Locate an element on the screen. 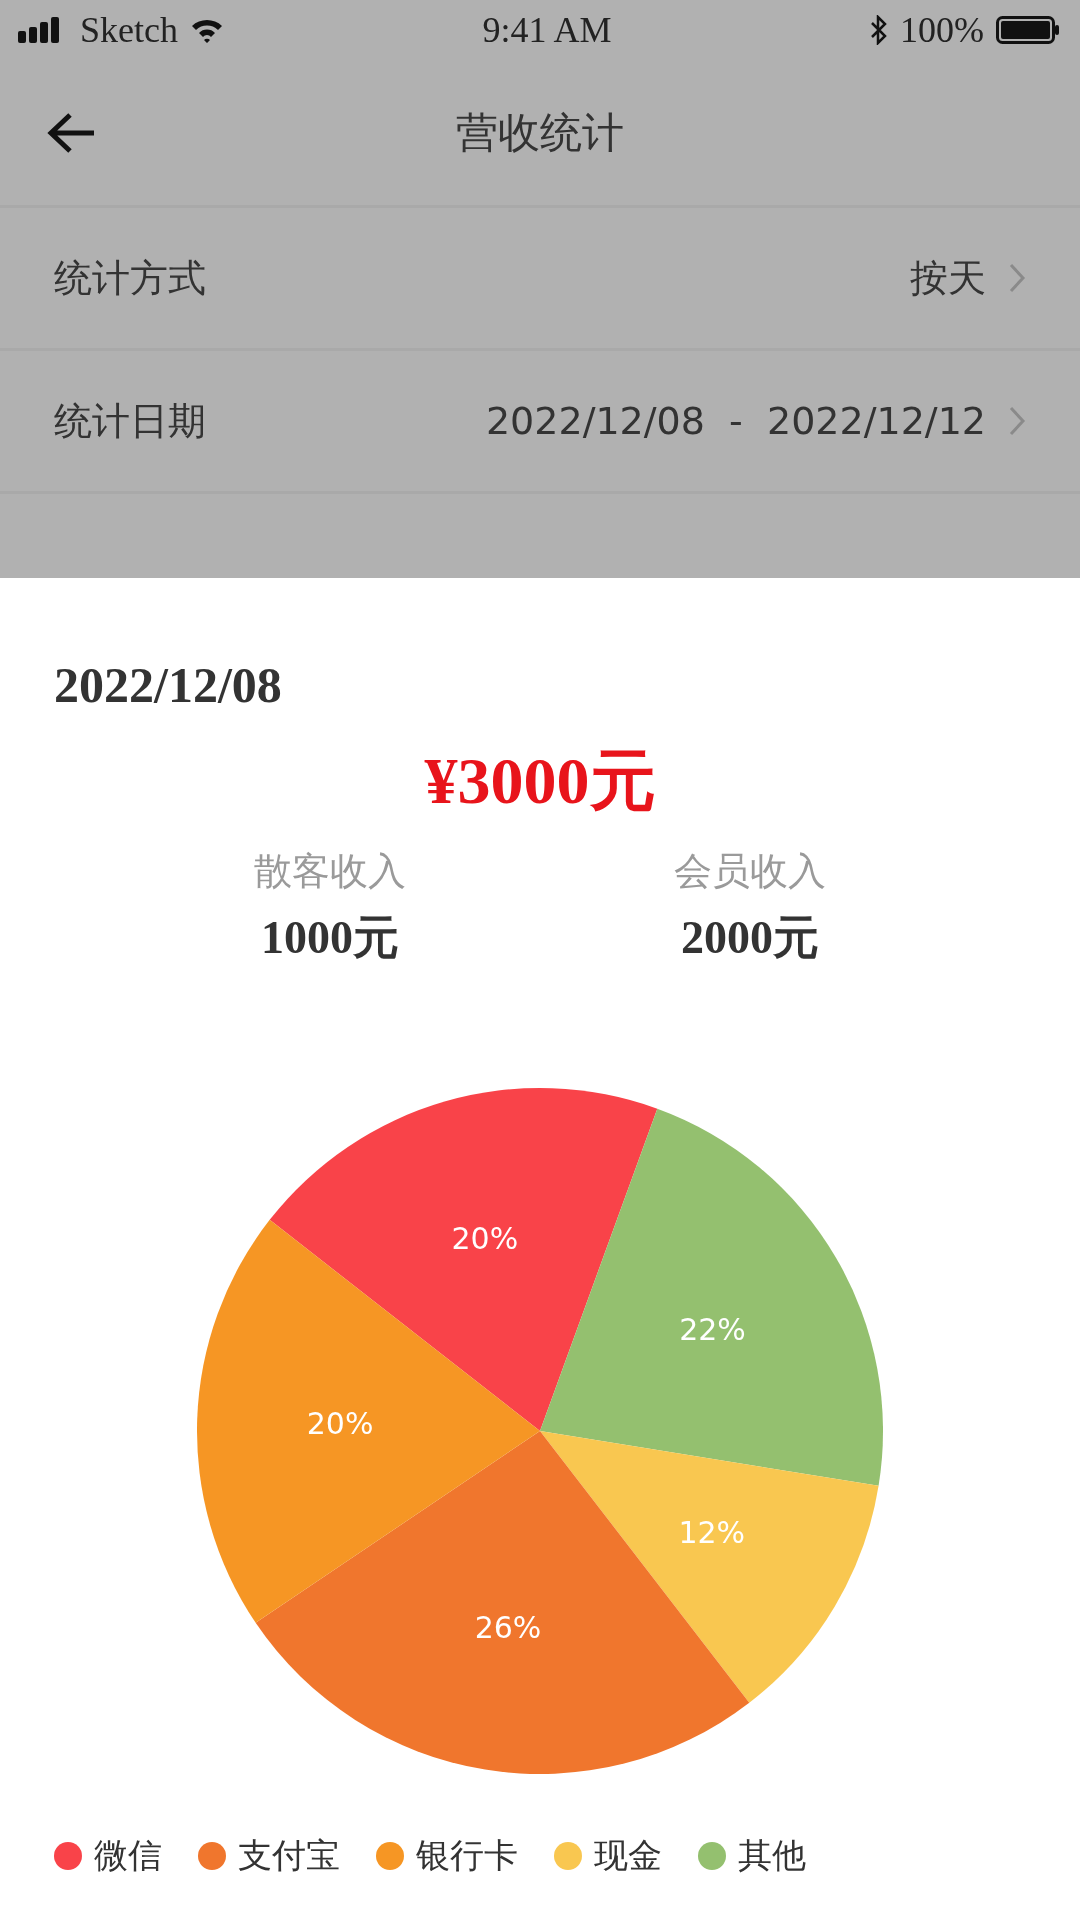 The image size is (1080, 1920). total-income: ¥3000元 is located at coordinates (540, 781).